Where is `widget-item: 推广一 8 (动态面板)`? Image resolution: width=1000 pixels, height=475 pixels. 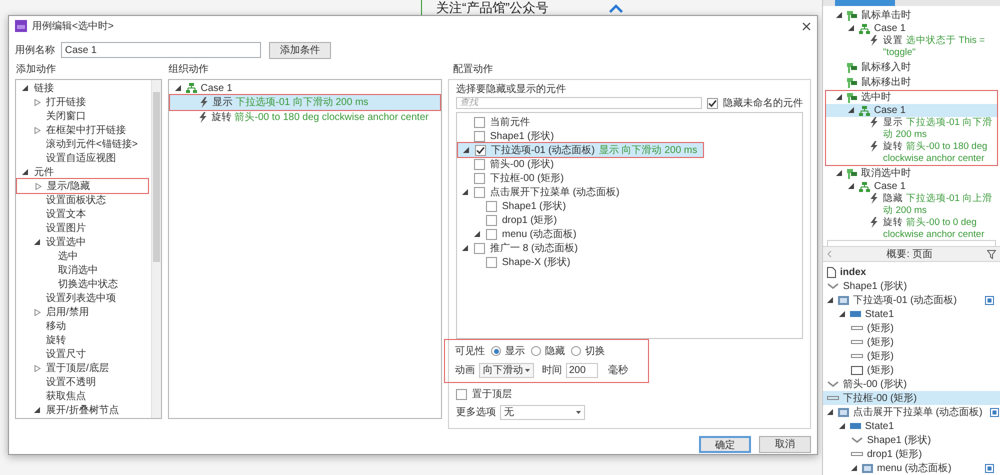 widget-item: 推广一 8 (动态面板) is located at coordinates (629, 248).